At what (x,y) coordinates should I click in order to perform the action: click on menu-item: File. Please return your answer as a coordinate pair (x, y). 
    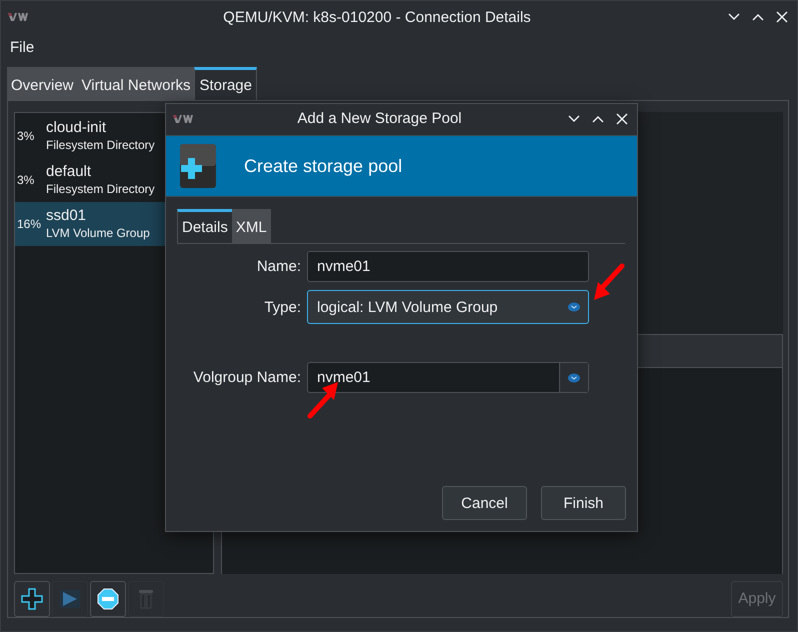
    Looking at the image, I should click on (22, 47).